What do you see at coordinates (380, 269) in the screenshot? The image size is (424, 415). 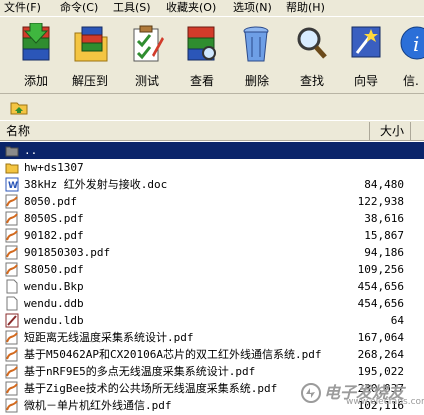 I see `file-size: 109,256` at bounding box center [380, 269].